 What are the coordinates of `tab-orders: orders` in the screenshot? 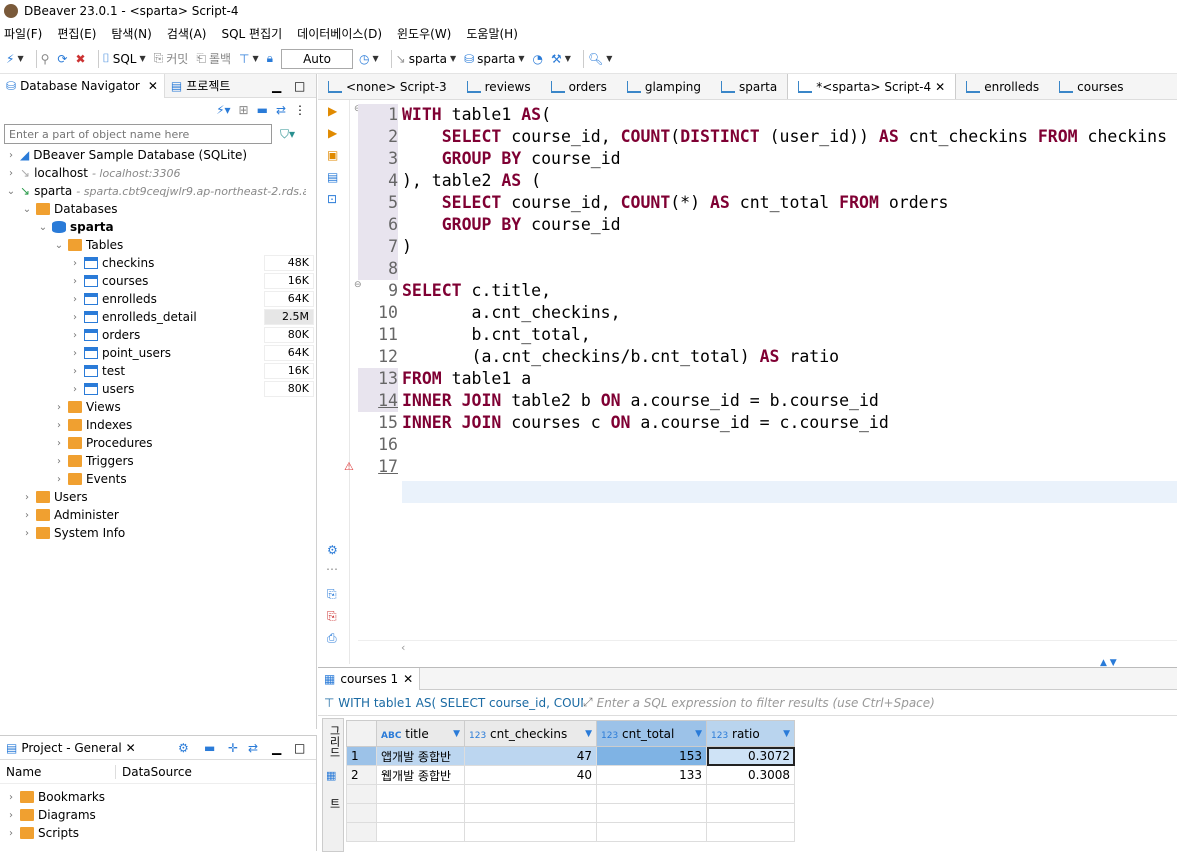 It's located at (579, 86).